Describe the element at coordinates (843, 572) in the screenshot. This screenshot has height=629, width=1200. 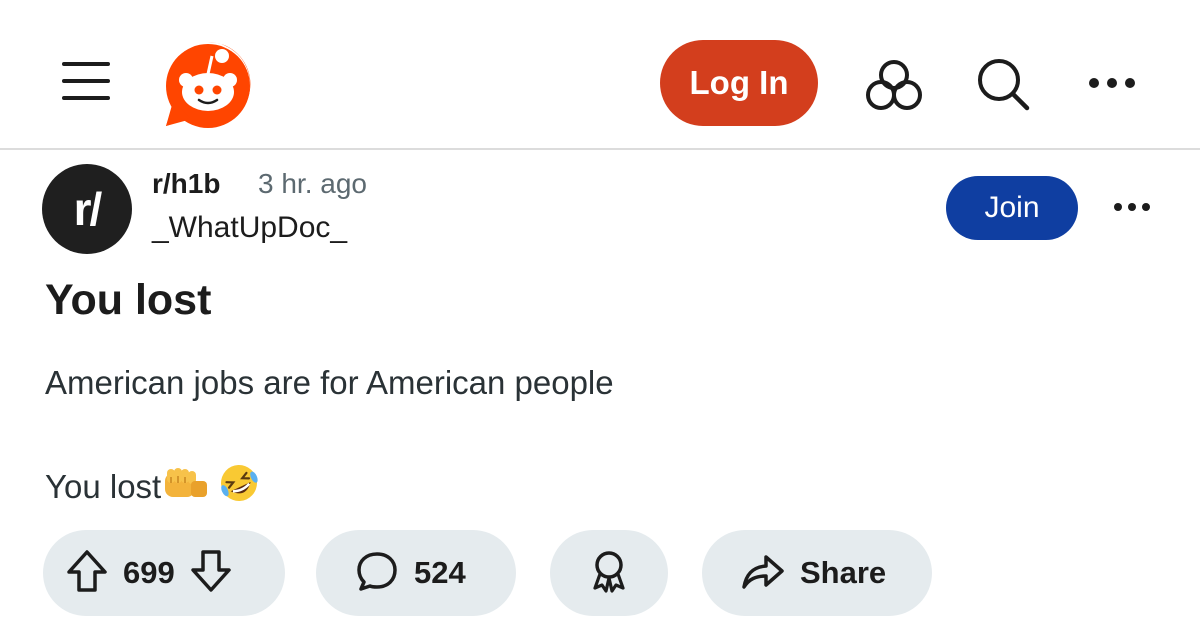
I see `share-label: Share` at that location.